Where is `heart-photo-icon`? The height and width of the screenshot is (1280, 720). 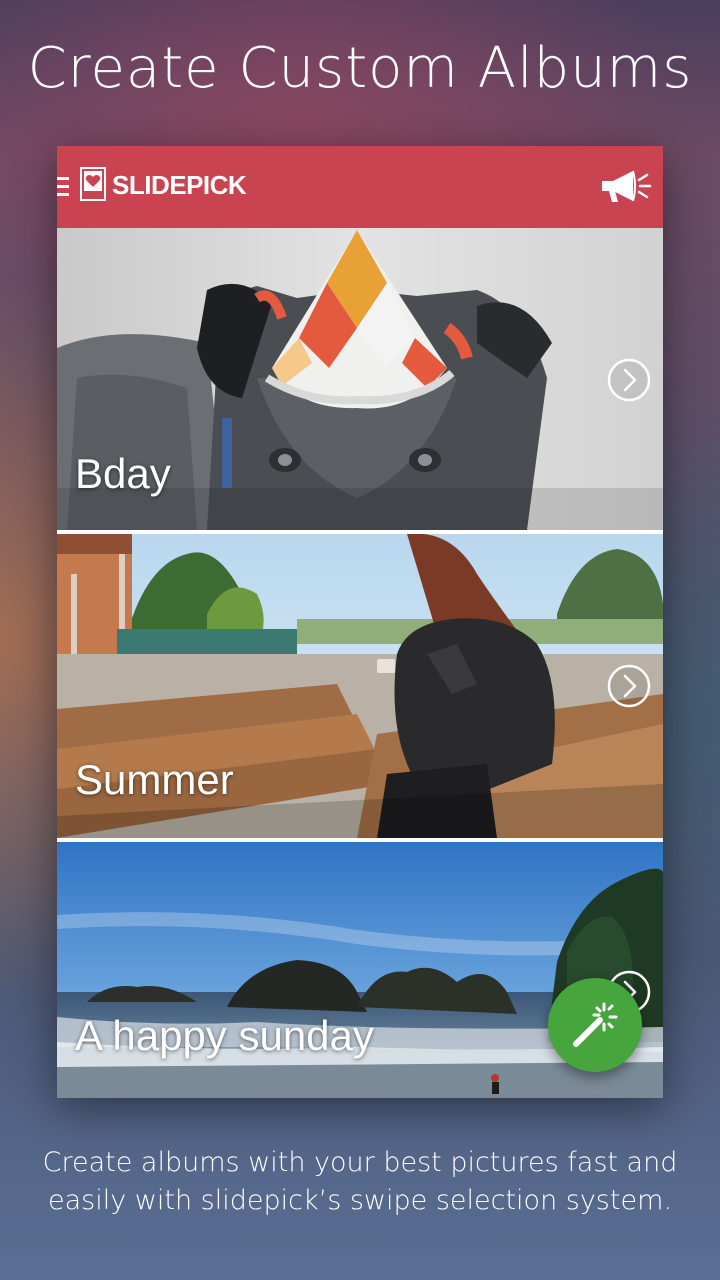
heart-photo-icon is located at coordinates (93, 184).